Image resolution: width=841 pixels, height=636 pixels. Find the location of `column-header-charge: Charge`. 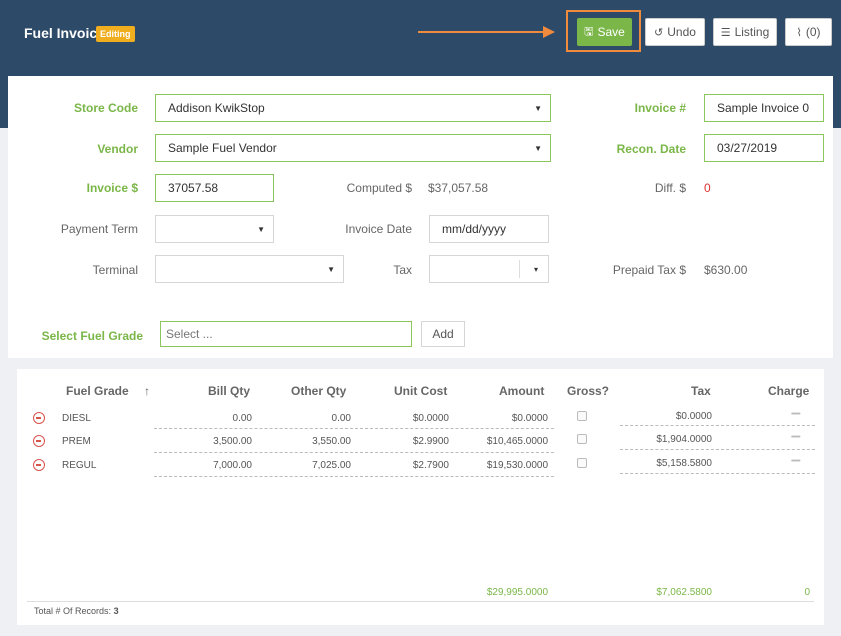

column-header-charge: Charge is located at coordinates (788, 391).